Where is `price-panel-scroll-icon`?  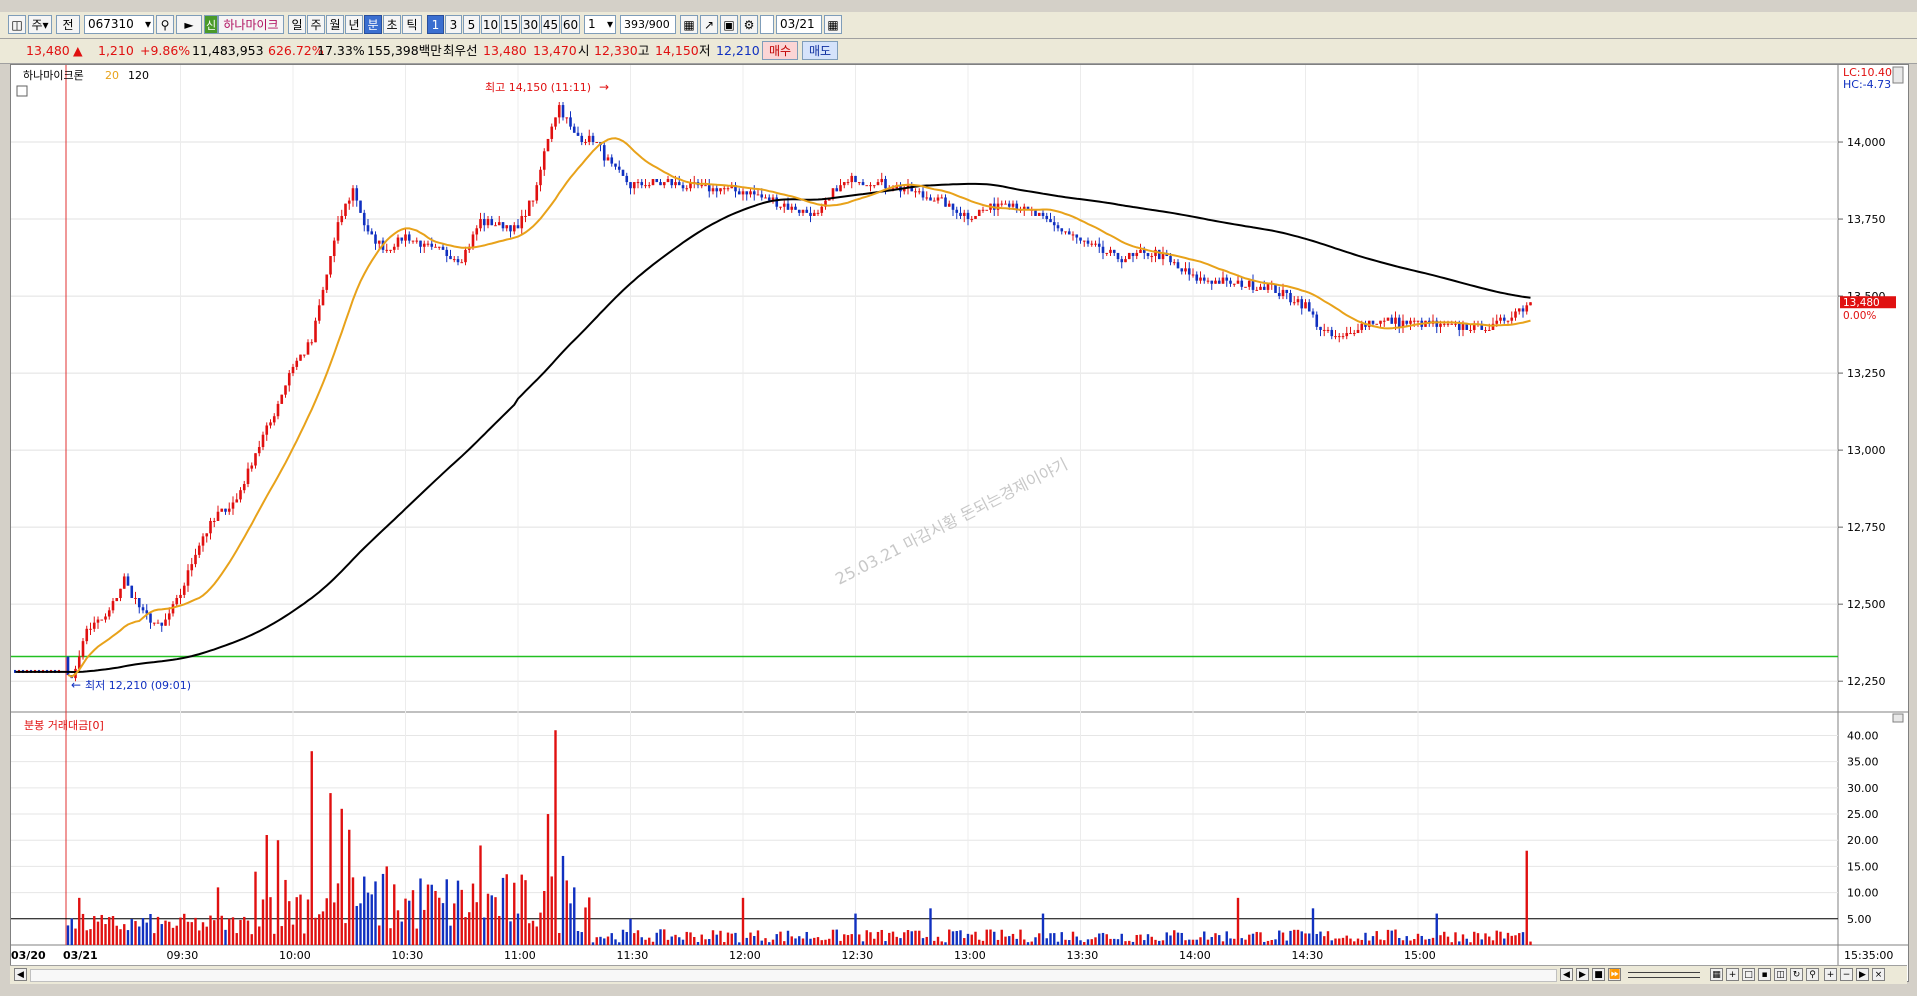
price-panel-scroll-icon is located at coordinates (1898, 75).